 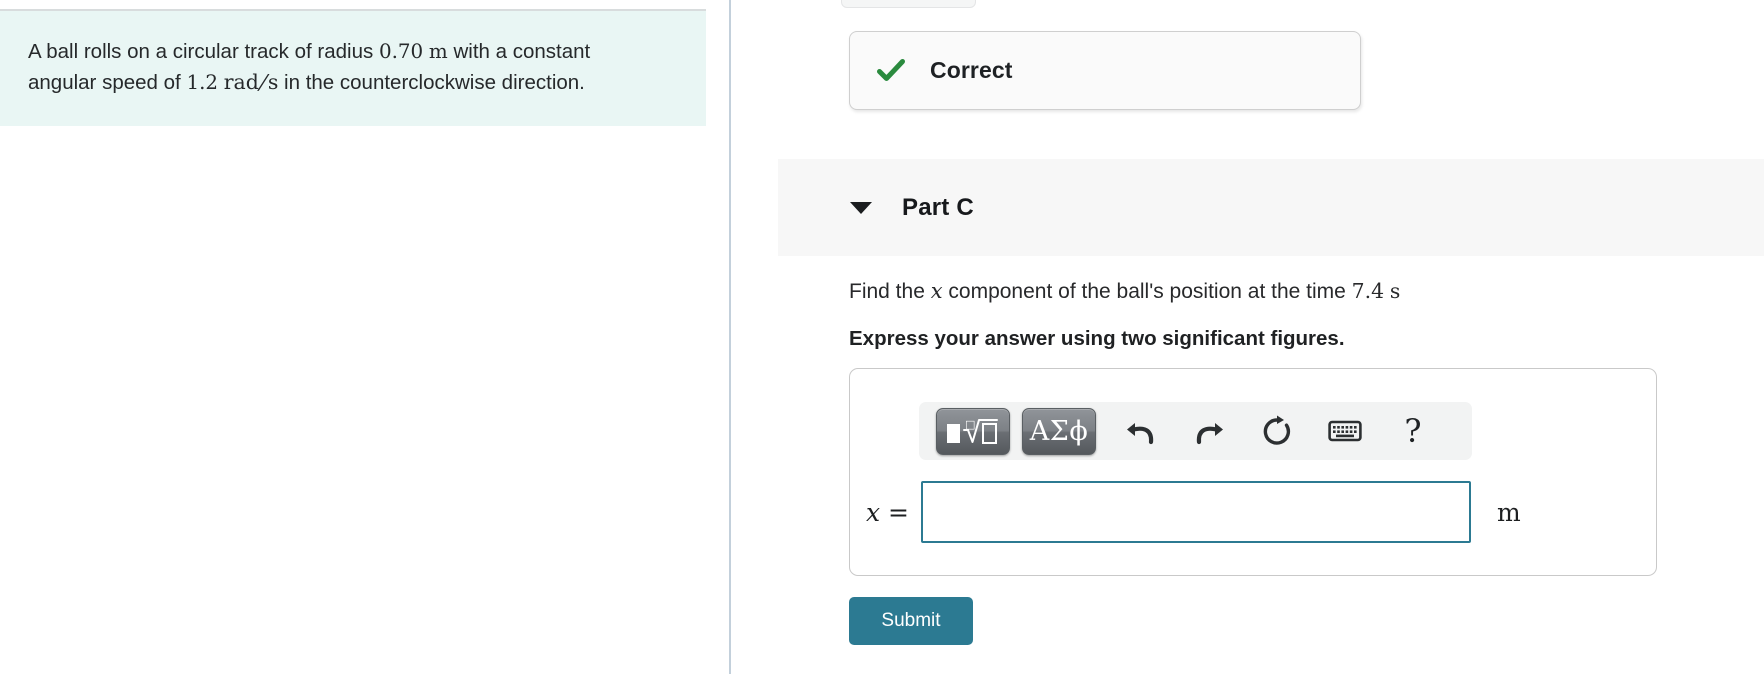 I want to click on time-value: 7.4, so click(x=1368, y=291).